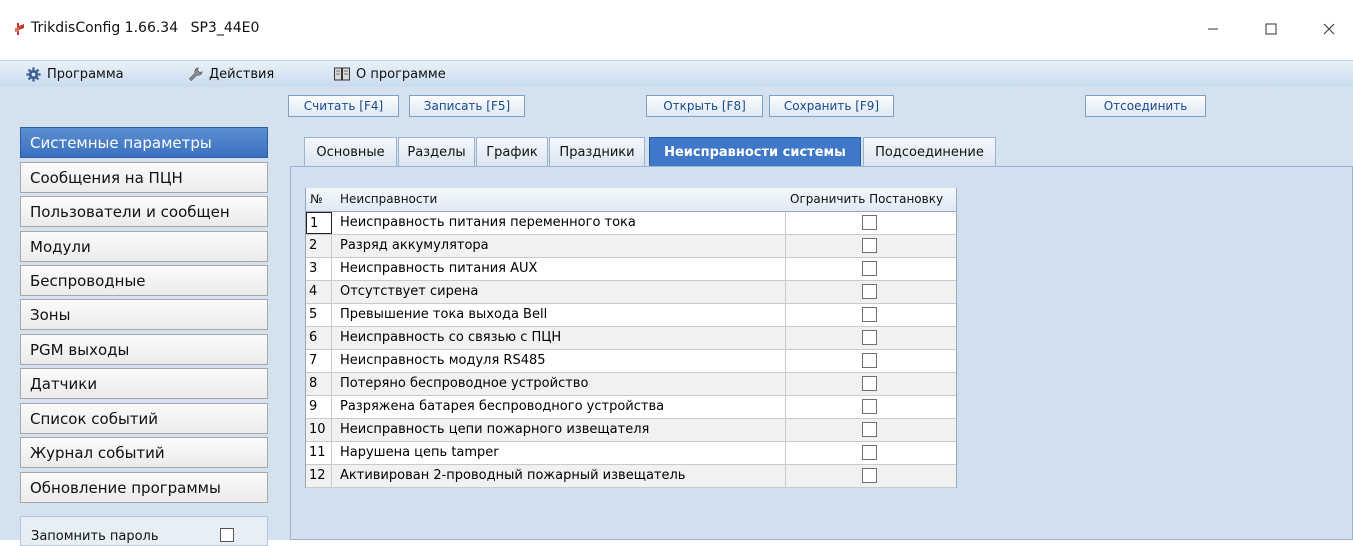 This screenshot has height=546, width=1353. I want to click on save-button: Сохранить [F9], so click(831, 106).